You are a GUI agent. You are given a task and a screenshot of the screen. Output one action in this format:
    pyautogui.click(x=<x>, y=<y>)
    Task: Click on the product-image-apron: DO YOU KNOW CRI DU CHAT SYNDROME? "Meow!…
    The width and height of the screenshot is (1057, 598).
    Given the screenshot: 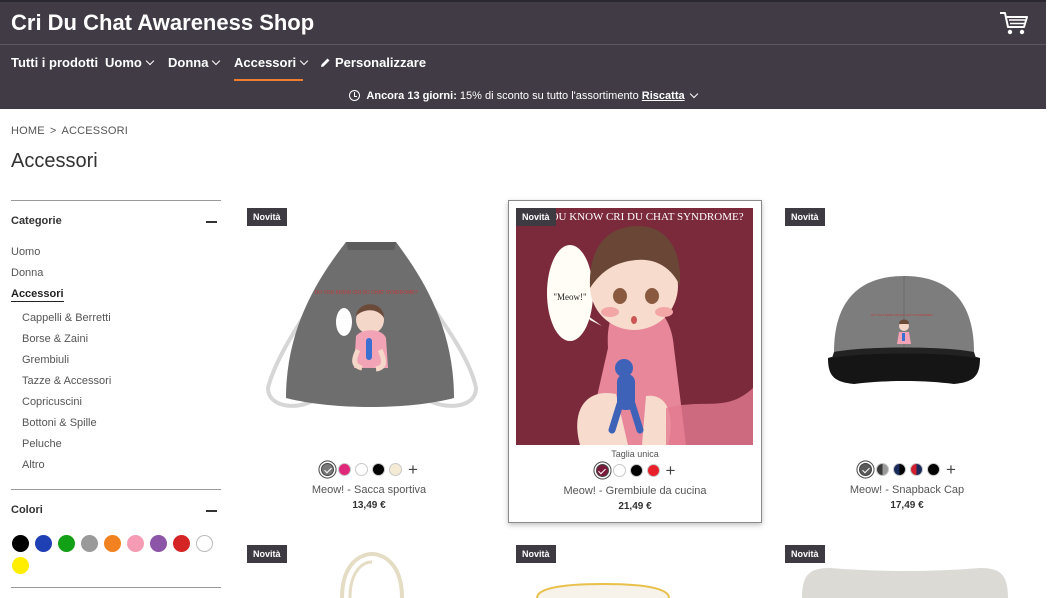 What is the action you would take?
    pyautogui.click(x=634, y=326)
    